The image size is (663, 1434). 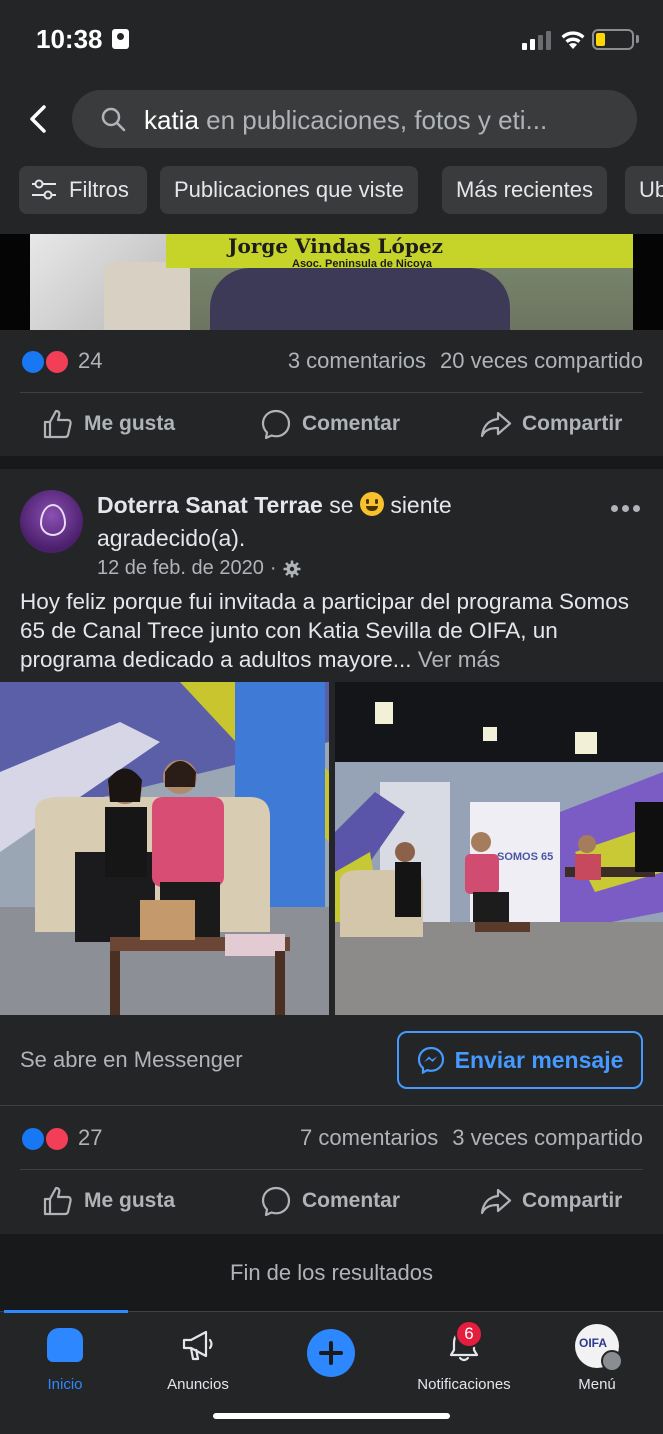 I want to click on chip-label: Más recientes, so click(x=524, y=189).